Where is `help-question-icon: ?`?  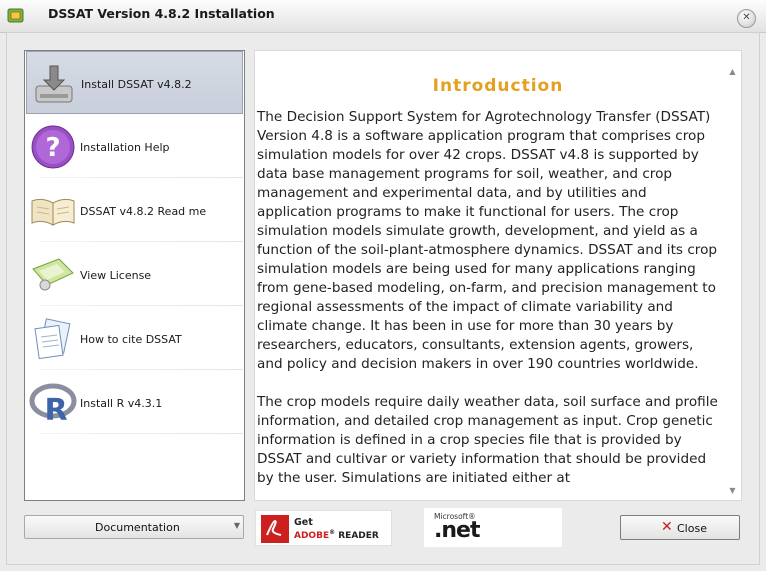 help-question-icon: ? is located at coordinates (53, 147).